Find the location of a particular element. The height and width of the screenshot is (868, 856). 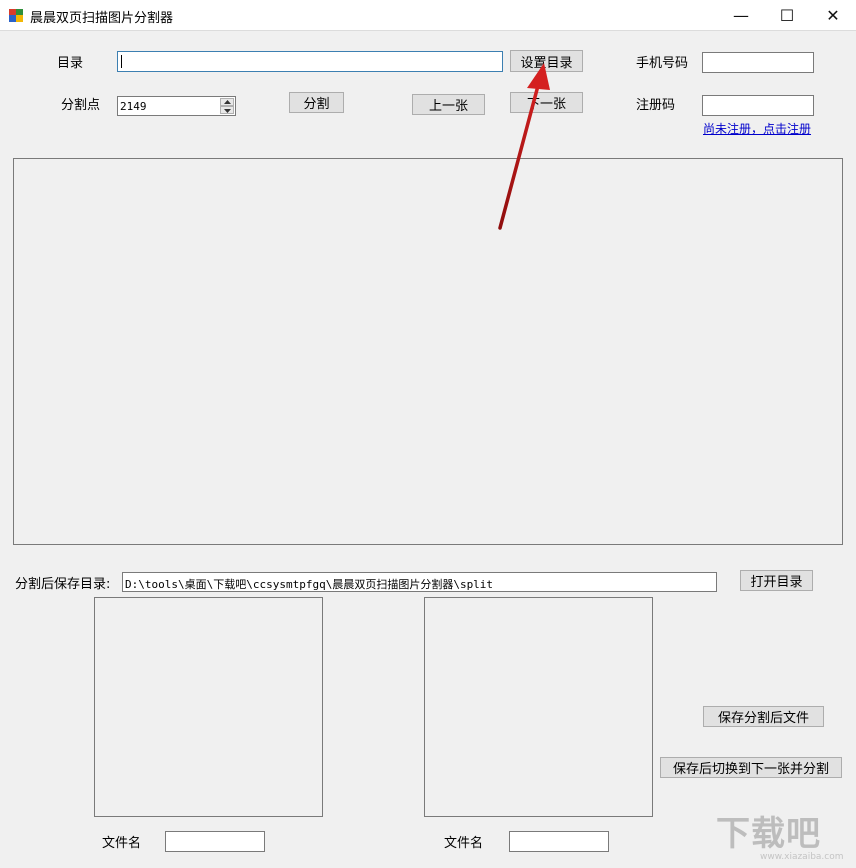

maximize-icon: ☐ is located at coordinates (787, 15).